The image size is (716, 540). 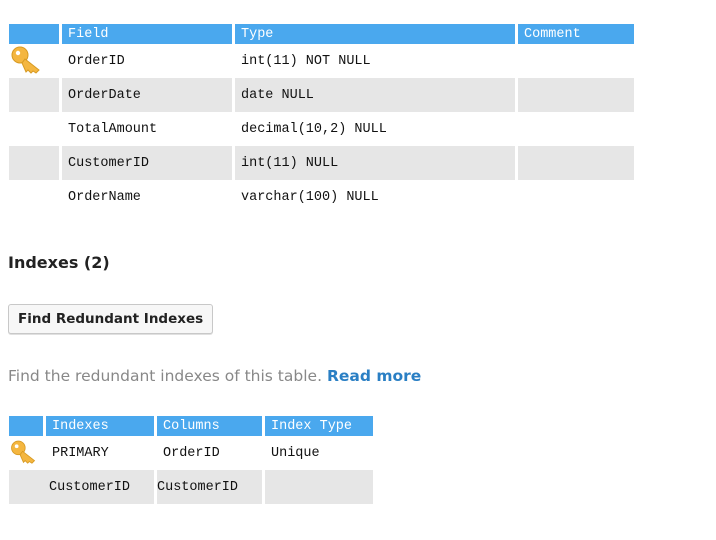 What do you see at coordinates (295, 453) in the screenshot?
I see `index-type: Unique` at bounding box center [295, 453].